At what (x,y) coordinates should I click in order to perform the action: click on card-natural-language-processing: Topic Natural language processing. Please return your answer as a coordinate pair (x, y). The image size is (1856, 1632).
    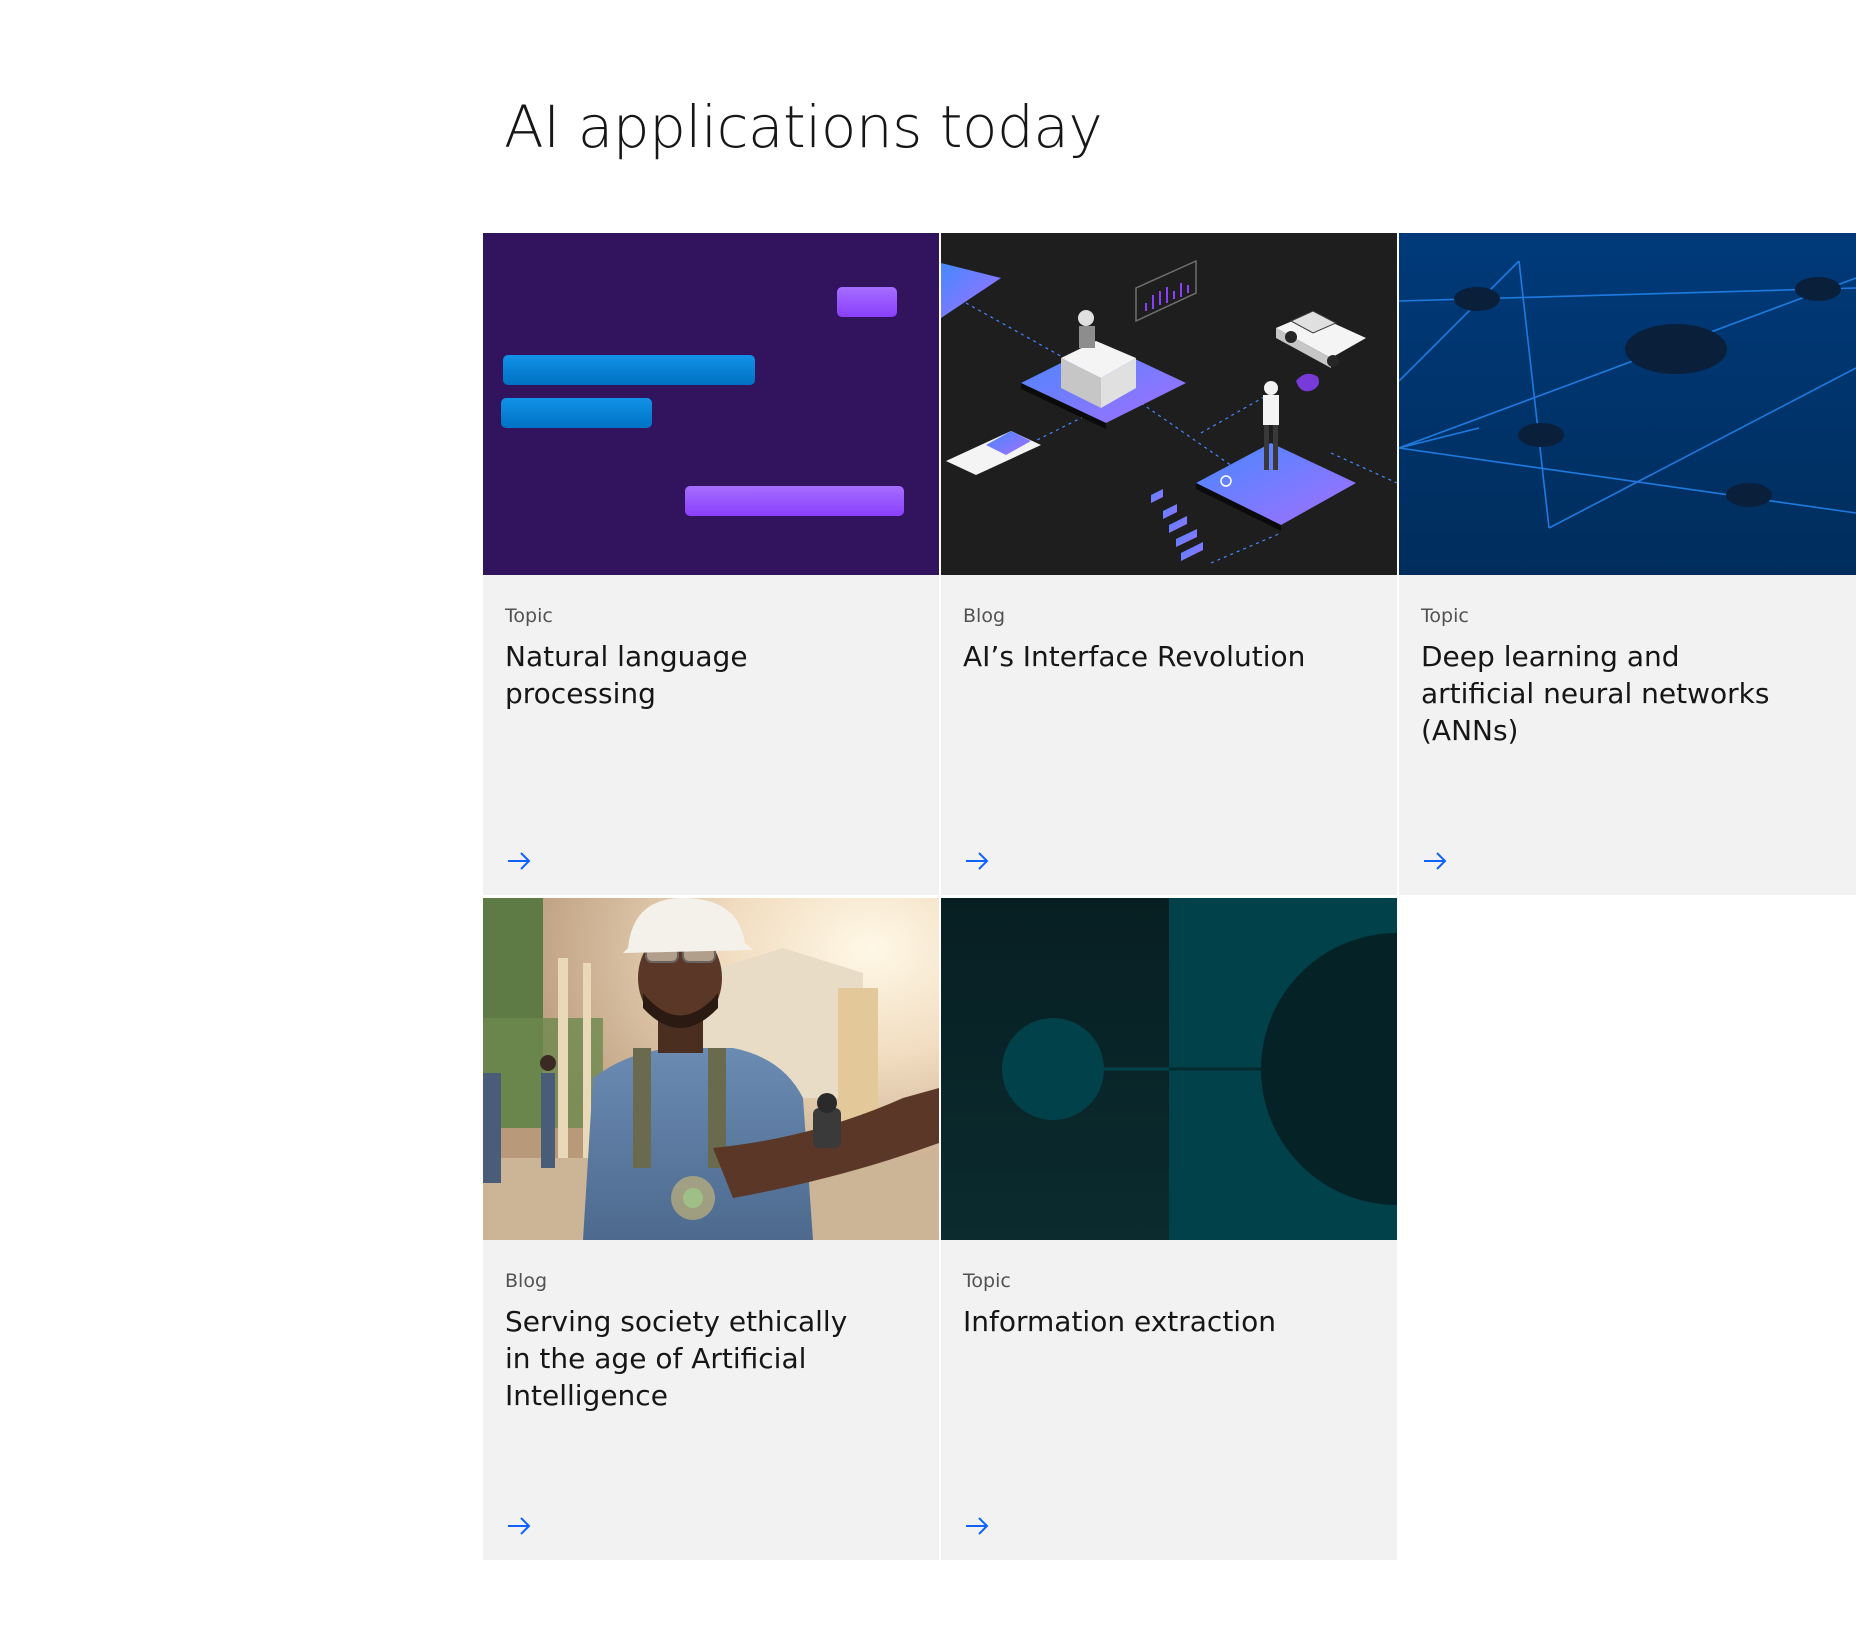
    Looking at the image, I should click on (711, 564).